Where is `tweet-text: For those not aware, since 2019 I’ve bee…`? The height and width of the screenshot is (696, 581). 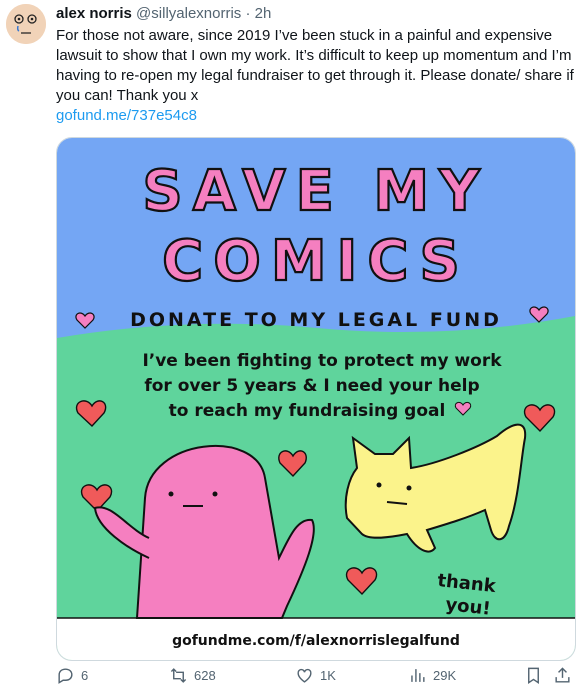 tweet-text: For those not aware, since 2019 I’ve bee… is located at coordinates (315, 65).